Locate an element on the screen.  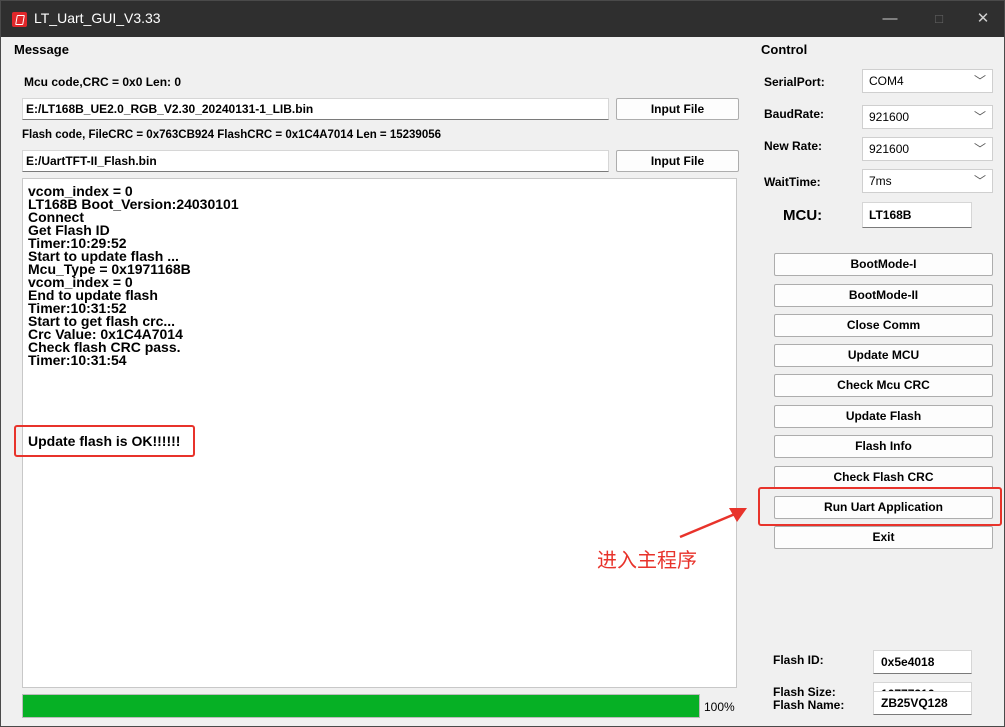
log-line: Timer:10:31:54 is located at coordinates (77, 360).